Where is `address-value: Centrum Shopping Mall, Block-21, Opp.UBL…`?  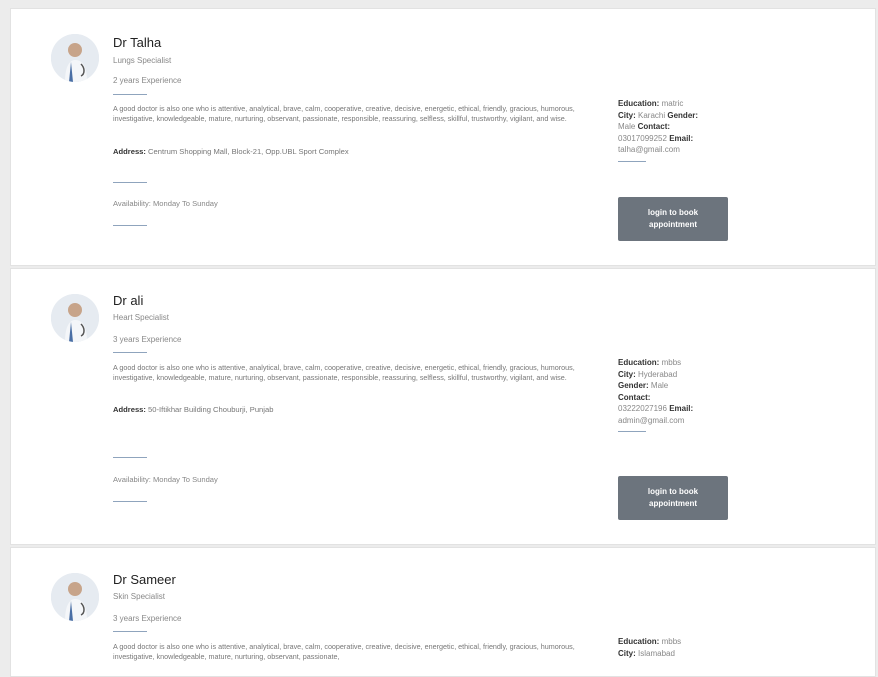
address-value: Centrum Shopping Mall, Block-21, Opp.UBL… is located at coordinates (248, 151).